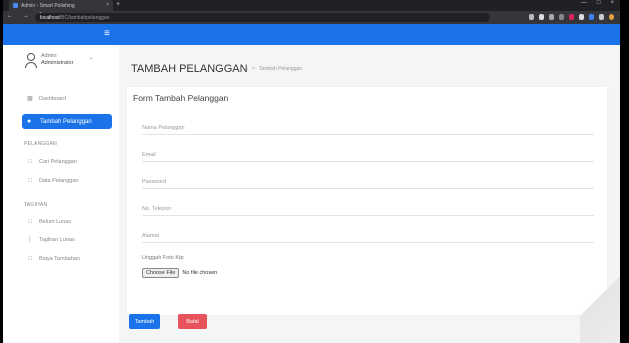 This screenshot has height=343, width=629. I want to click on window-close-button: ×, so click(612, 3).